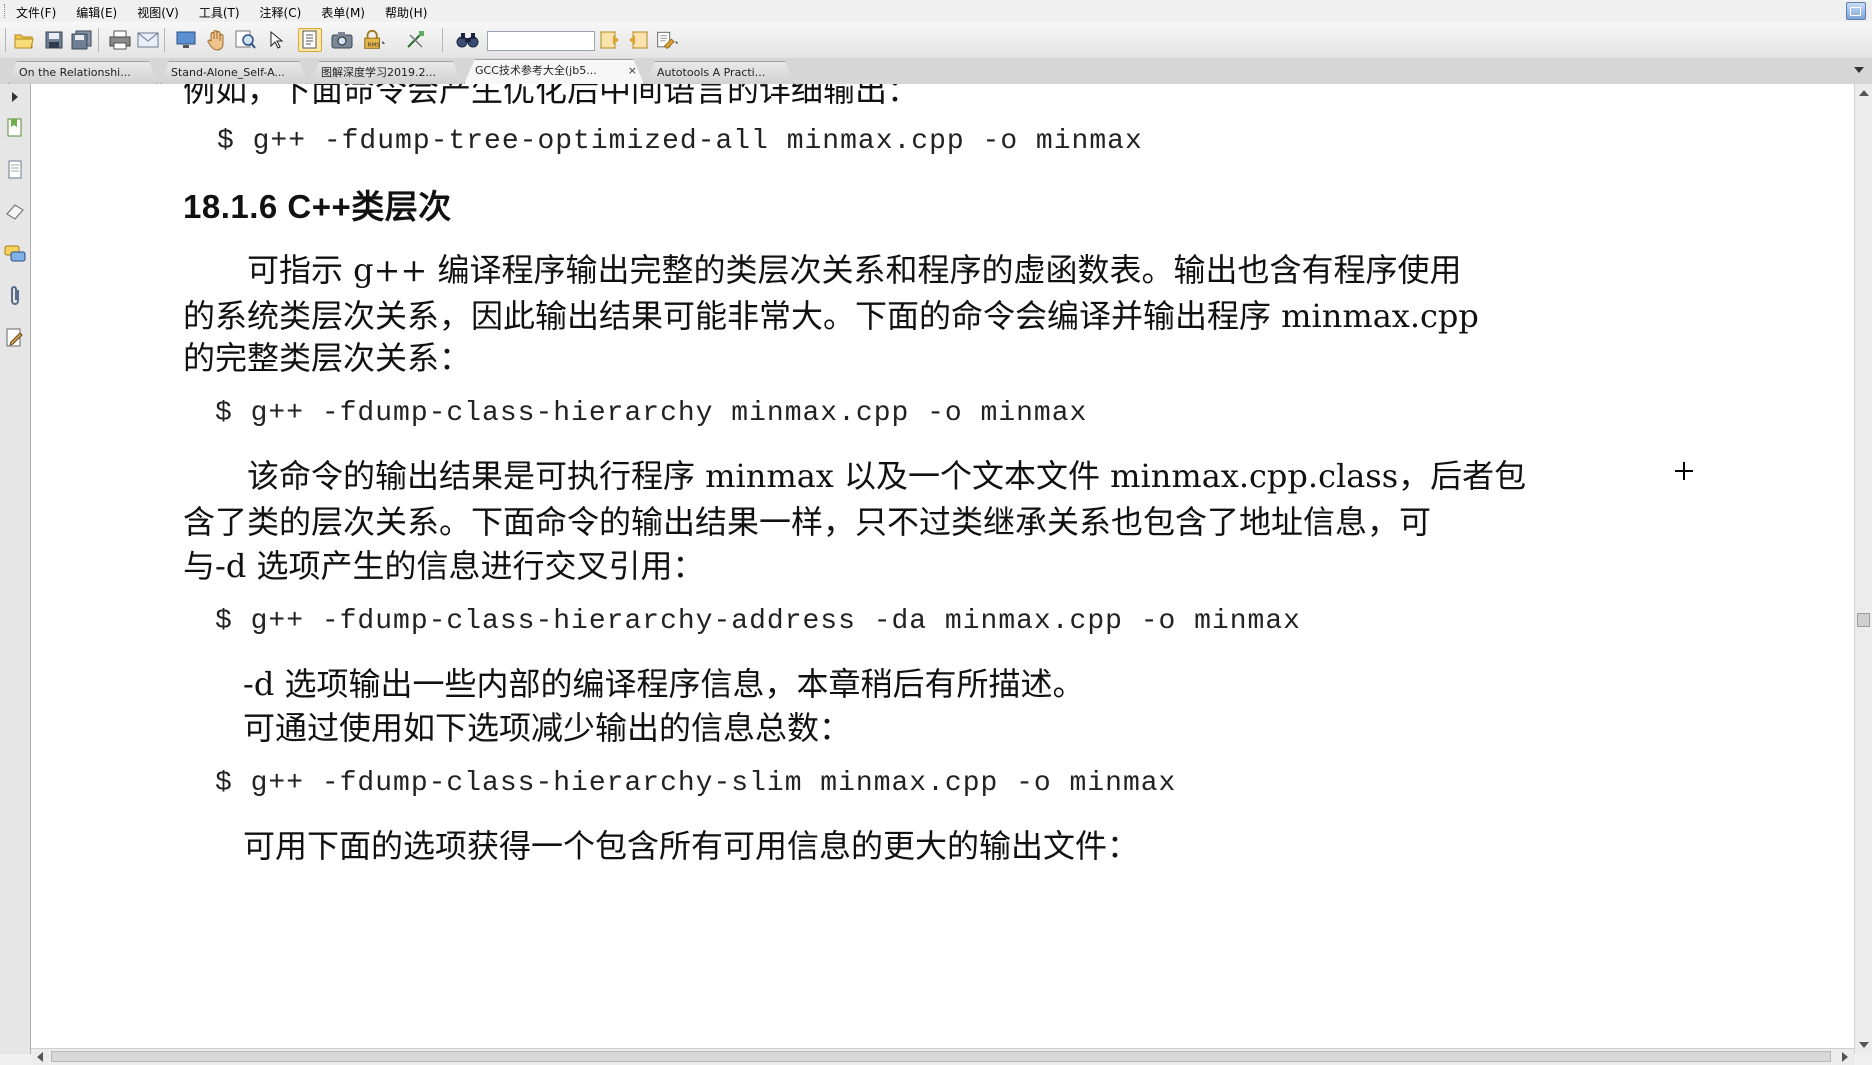 Image resolution: width=1872 pixels, height=1065 pixels. I want to click on scroll-up-icon, so click(1864, 93).